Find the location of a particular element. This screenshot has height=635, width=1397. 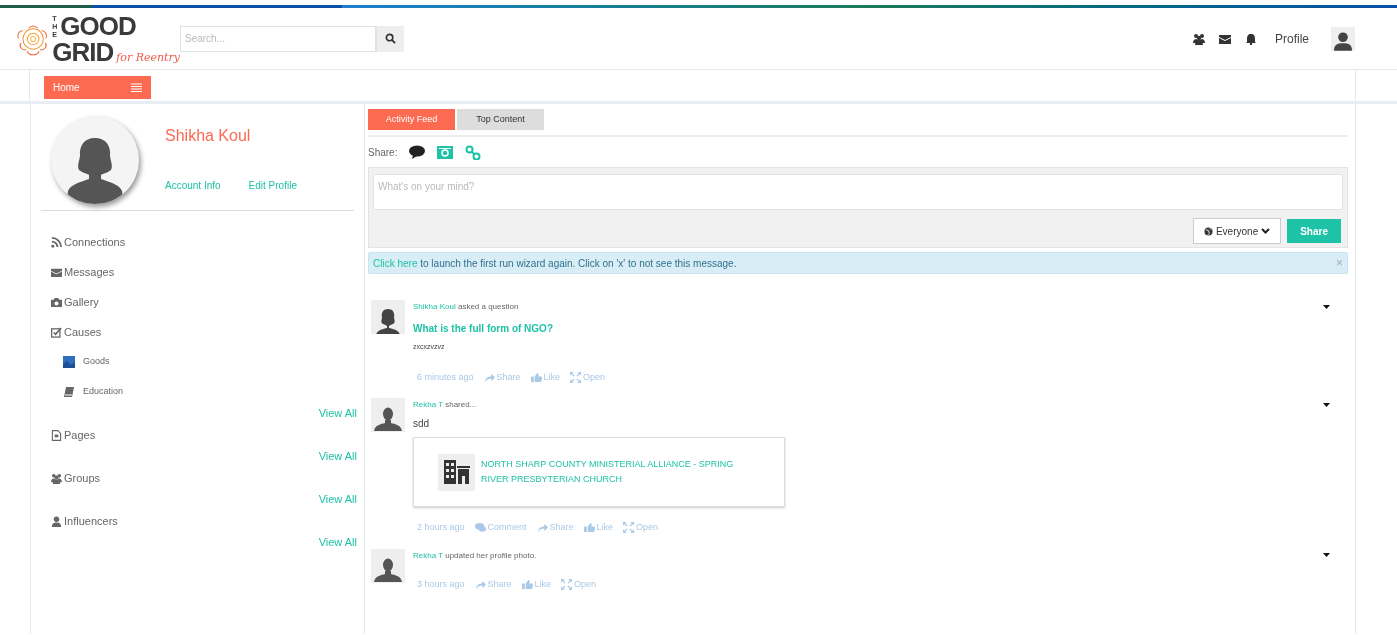

share-button: Share is located at coordinates (1314, 231).